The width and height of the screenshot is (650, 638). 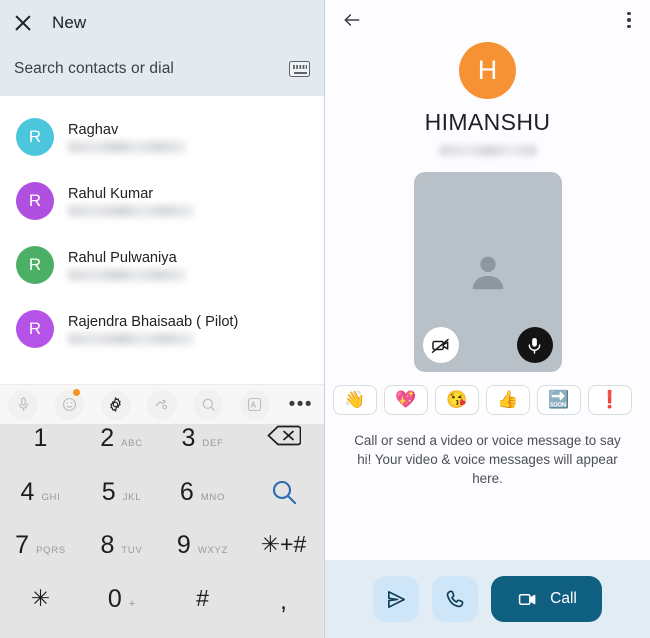 I want to click on contact-text: Rahul Kumar, so click(x=131, y=201).